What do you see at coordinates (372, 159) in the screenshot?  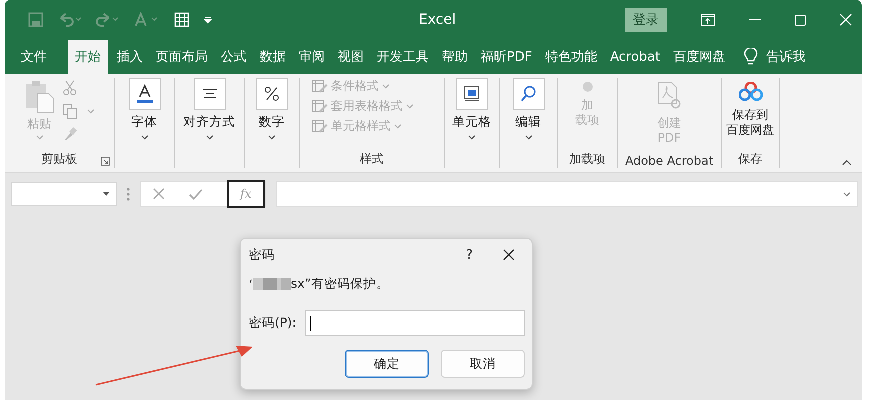 I see `group-label: 样式` at bounding box center [372, 159].